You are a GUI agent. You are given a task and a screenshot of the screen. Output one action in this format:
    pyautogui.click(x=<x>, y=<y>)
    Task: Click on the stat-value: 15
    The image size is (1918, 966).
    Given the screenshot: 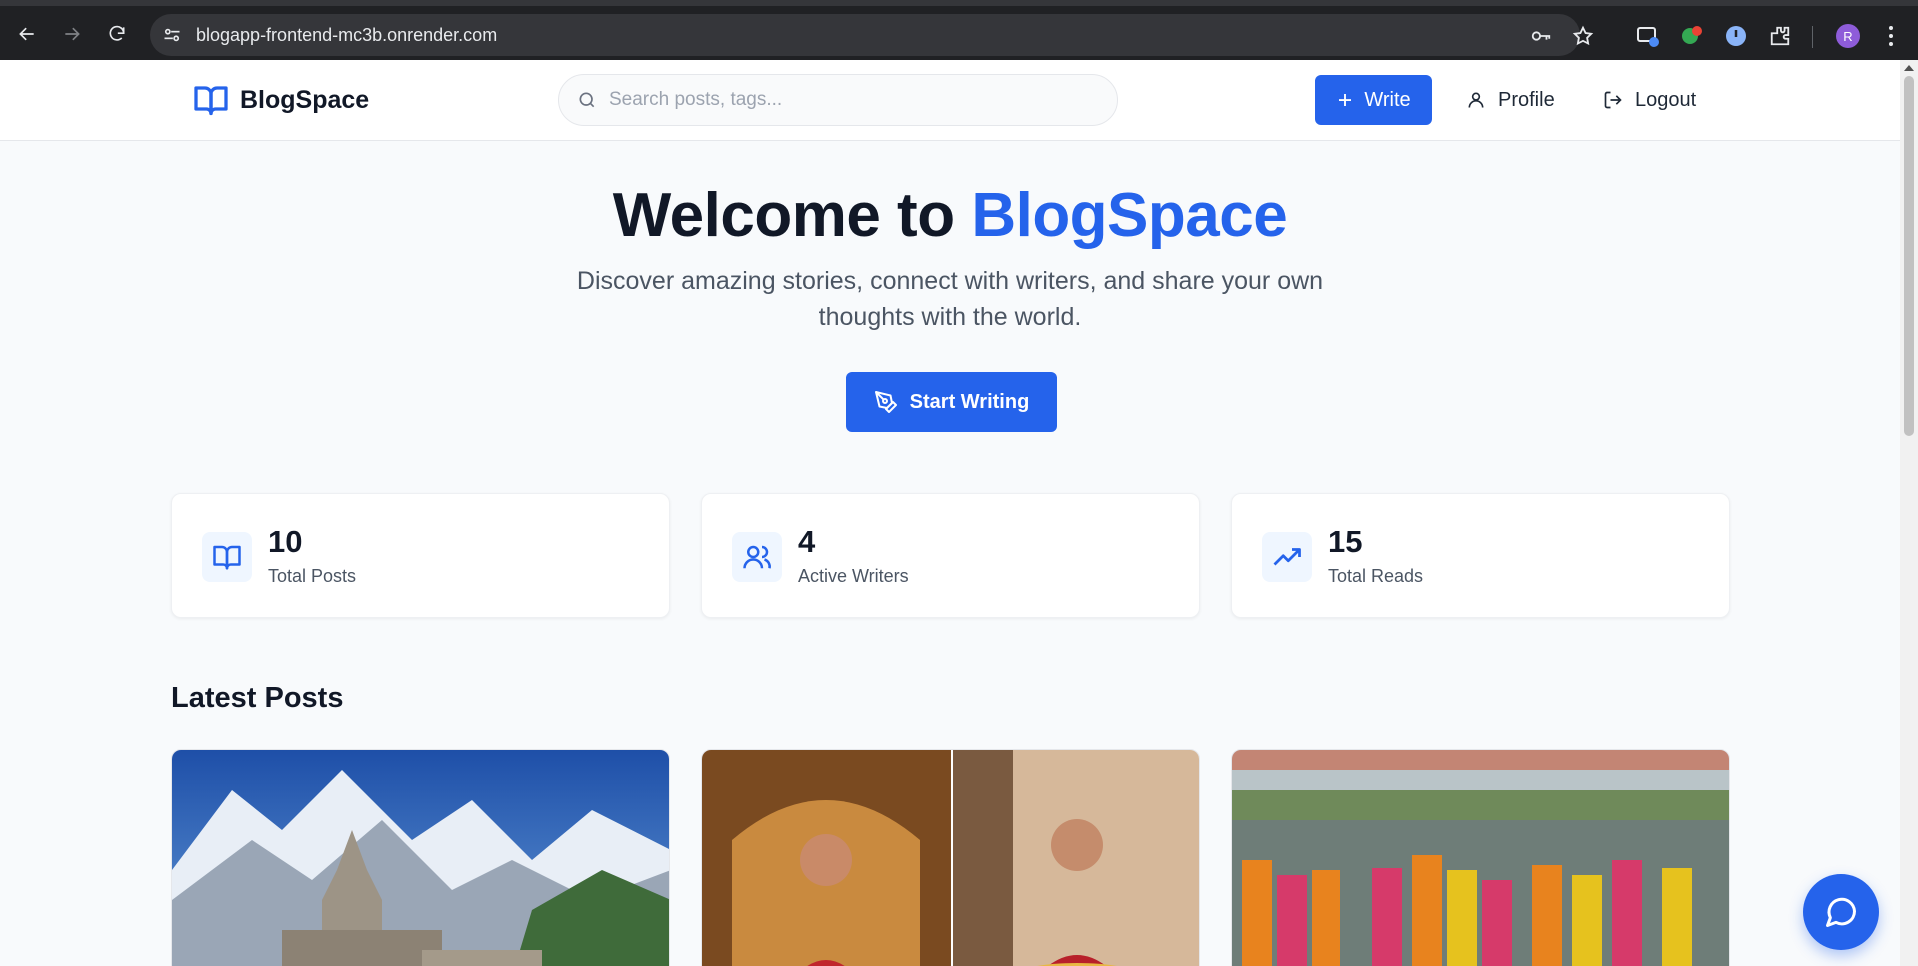 What is the action you would take?
    pyautogui.click(x=1345, y=541)
    